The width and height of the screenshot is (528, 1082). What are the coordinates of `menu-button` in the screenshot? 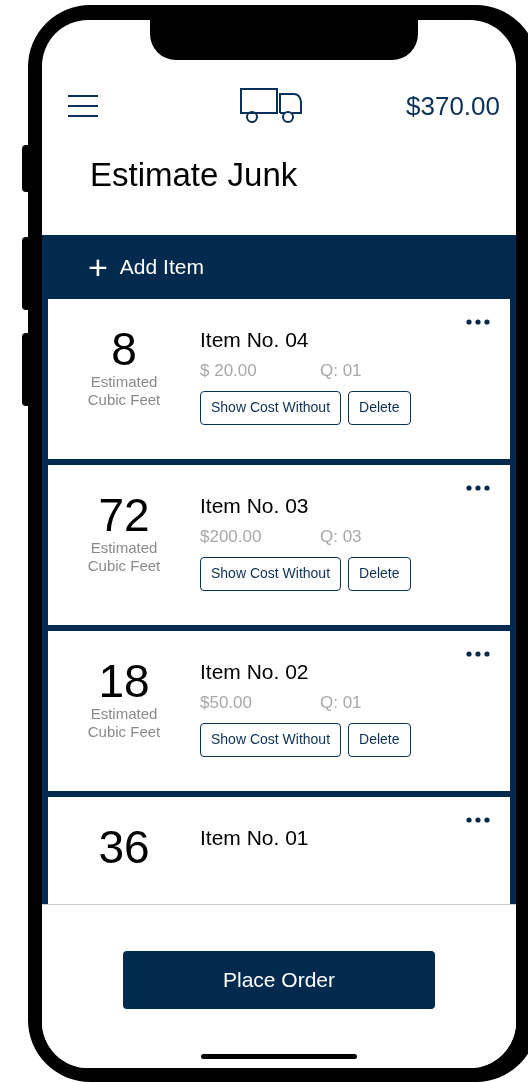 It's located at (83, 106).